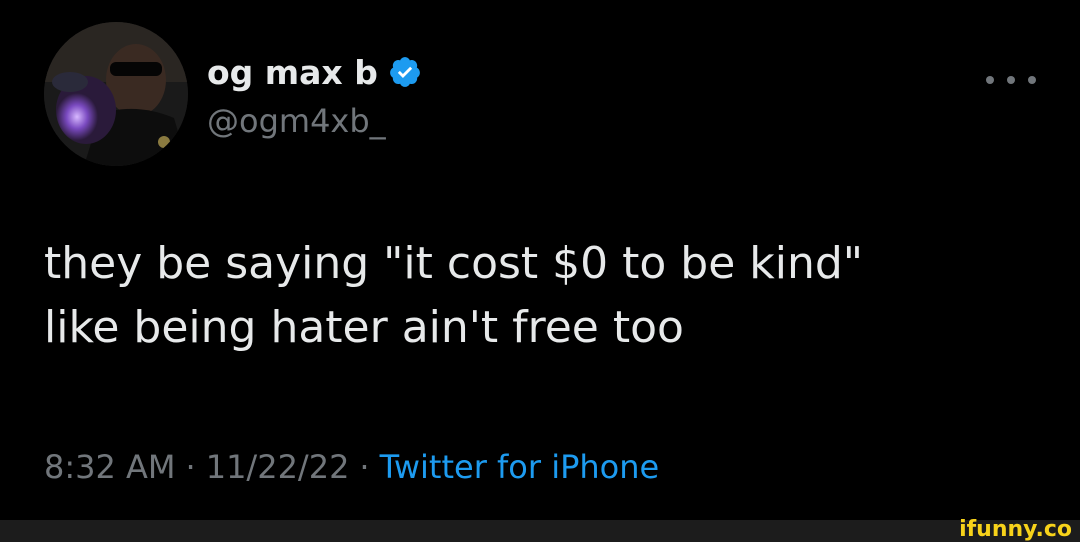 This screenshot has height=542, width=1080. I want to click on user-handle: @ogm4xb_, so click(296, 121).